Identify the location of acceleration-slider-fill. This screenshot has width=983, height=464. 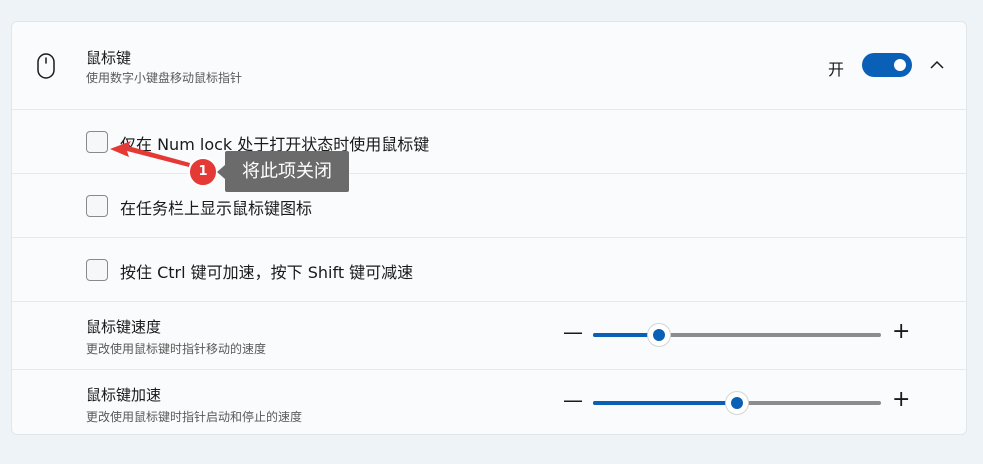
(665, 403).